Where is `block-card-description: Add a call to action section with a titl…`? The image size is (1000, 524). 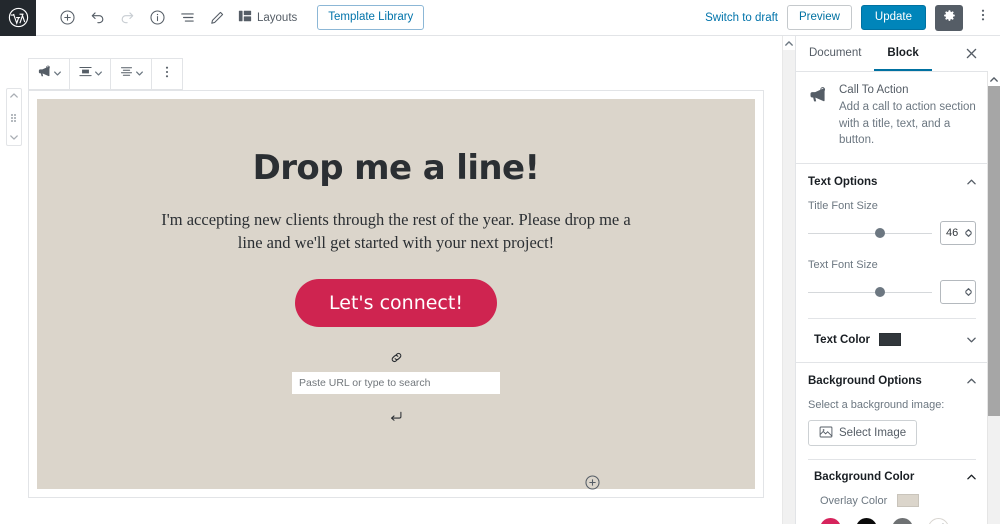
block-card-description: Add a call to action section with a titl… is located at coordinates (907, 124).